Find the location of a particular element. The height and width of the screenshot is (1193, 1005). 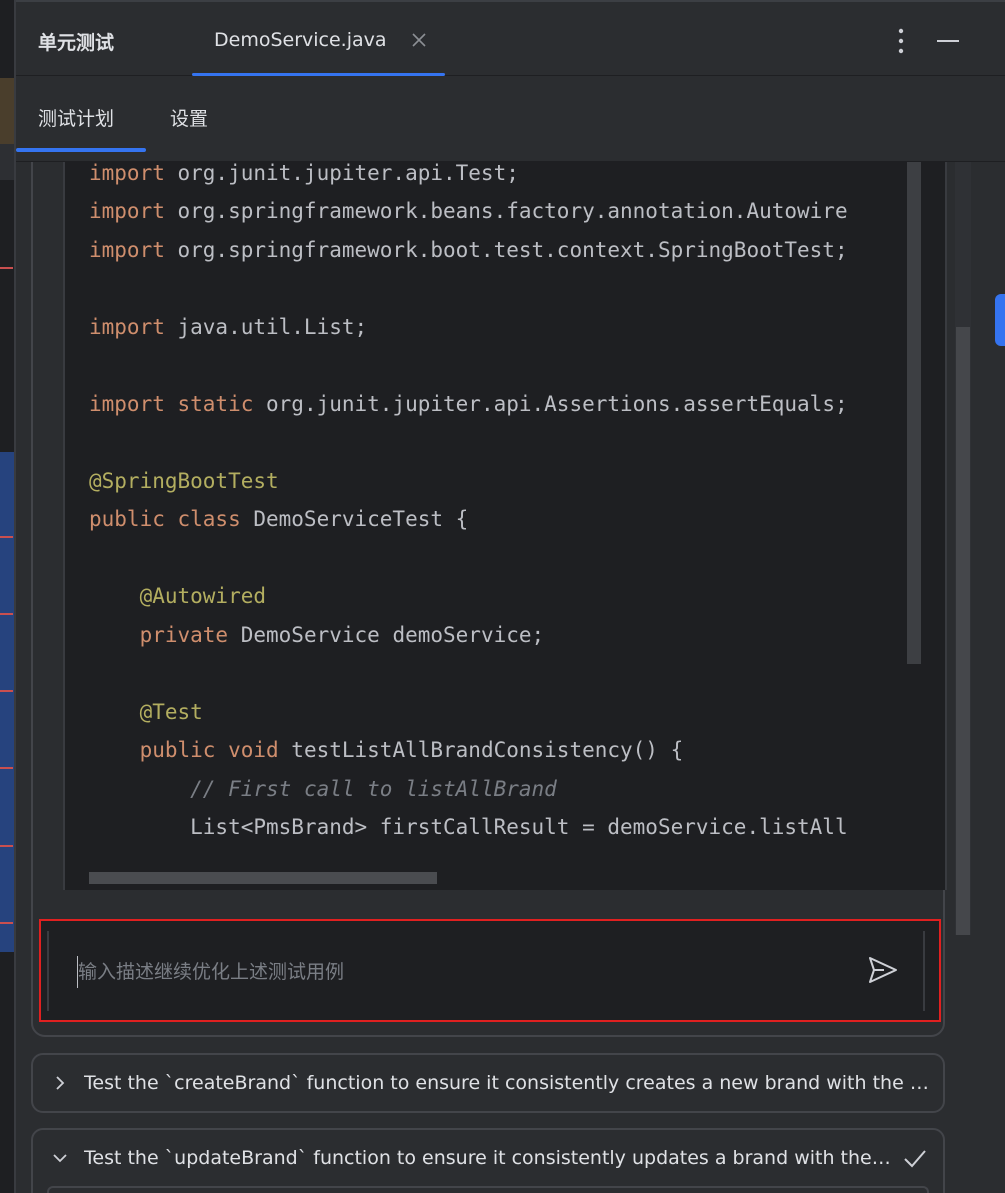

tab-label: 测试计划 is located at coordinates (76, 119).